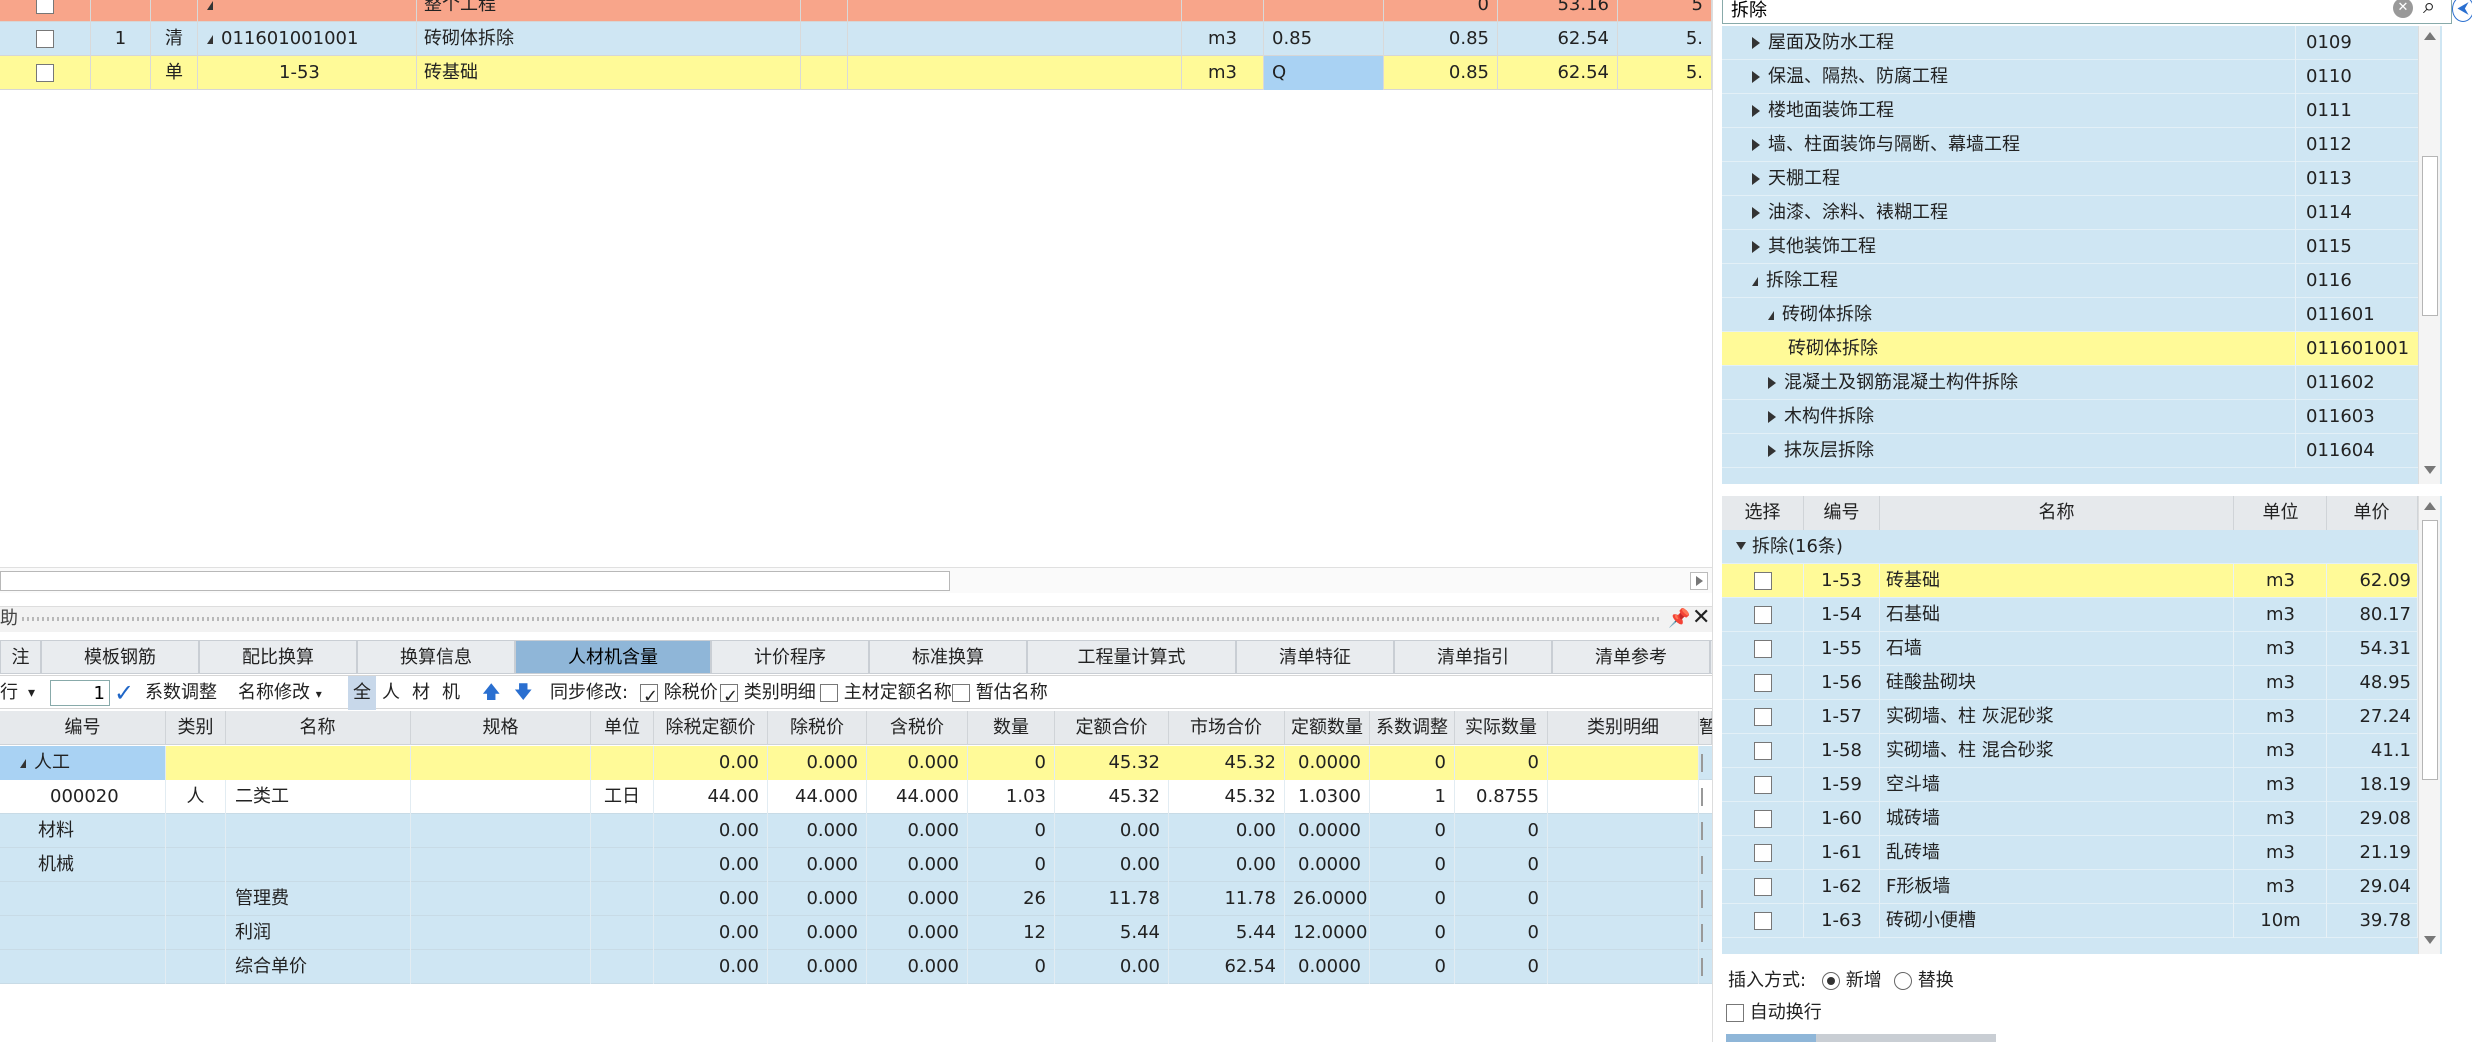 The height and width of the screenshot is (1042, 2472). Describe the element at coordinates (1112, 967) in the screenshot. I see `resource-cell-t1: 0.00` at that location.